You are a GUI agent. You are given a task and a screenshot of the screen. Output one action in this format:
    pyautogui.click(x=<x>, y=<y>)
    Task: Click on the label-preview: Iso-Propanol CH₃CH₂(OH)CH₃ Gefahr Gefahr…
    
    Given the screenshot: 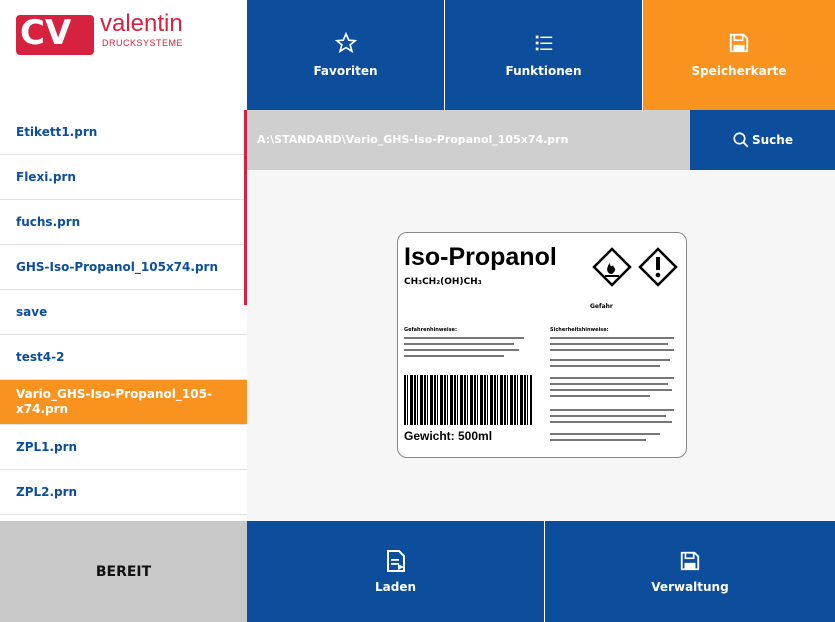 What is the action you would take?
    pyautogui.click(x=542, y=345)
    